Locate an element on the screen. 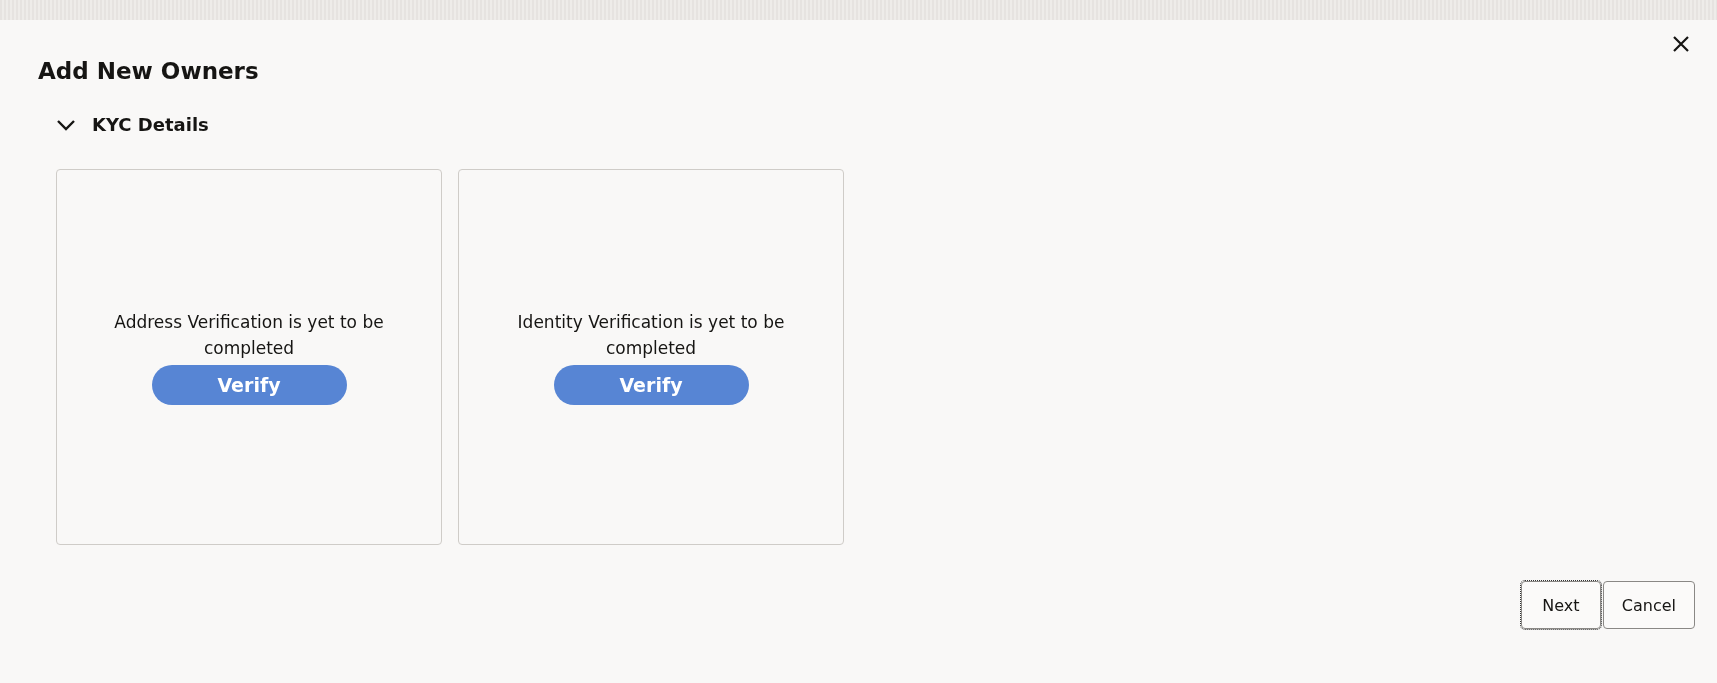  footer-button: Next is located at coordinates (1560, 605).